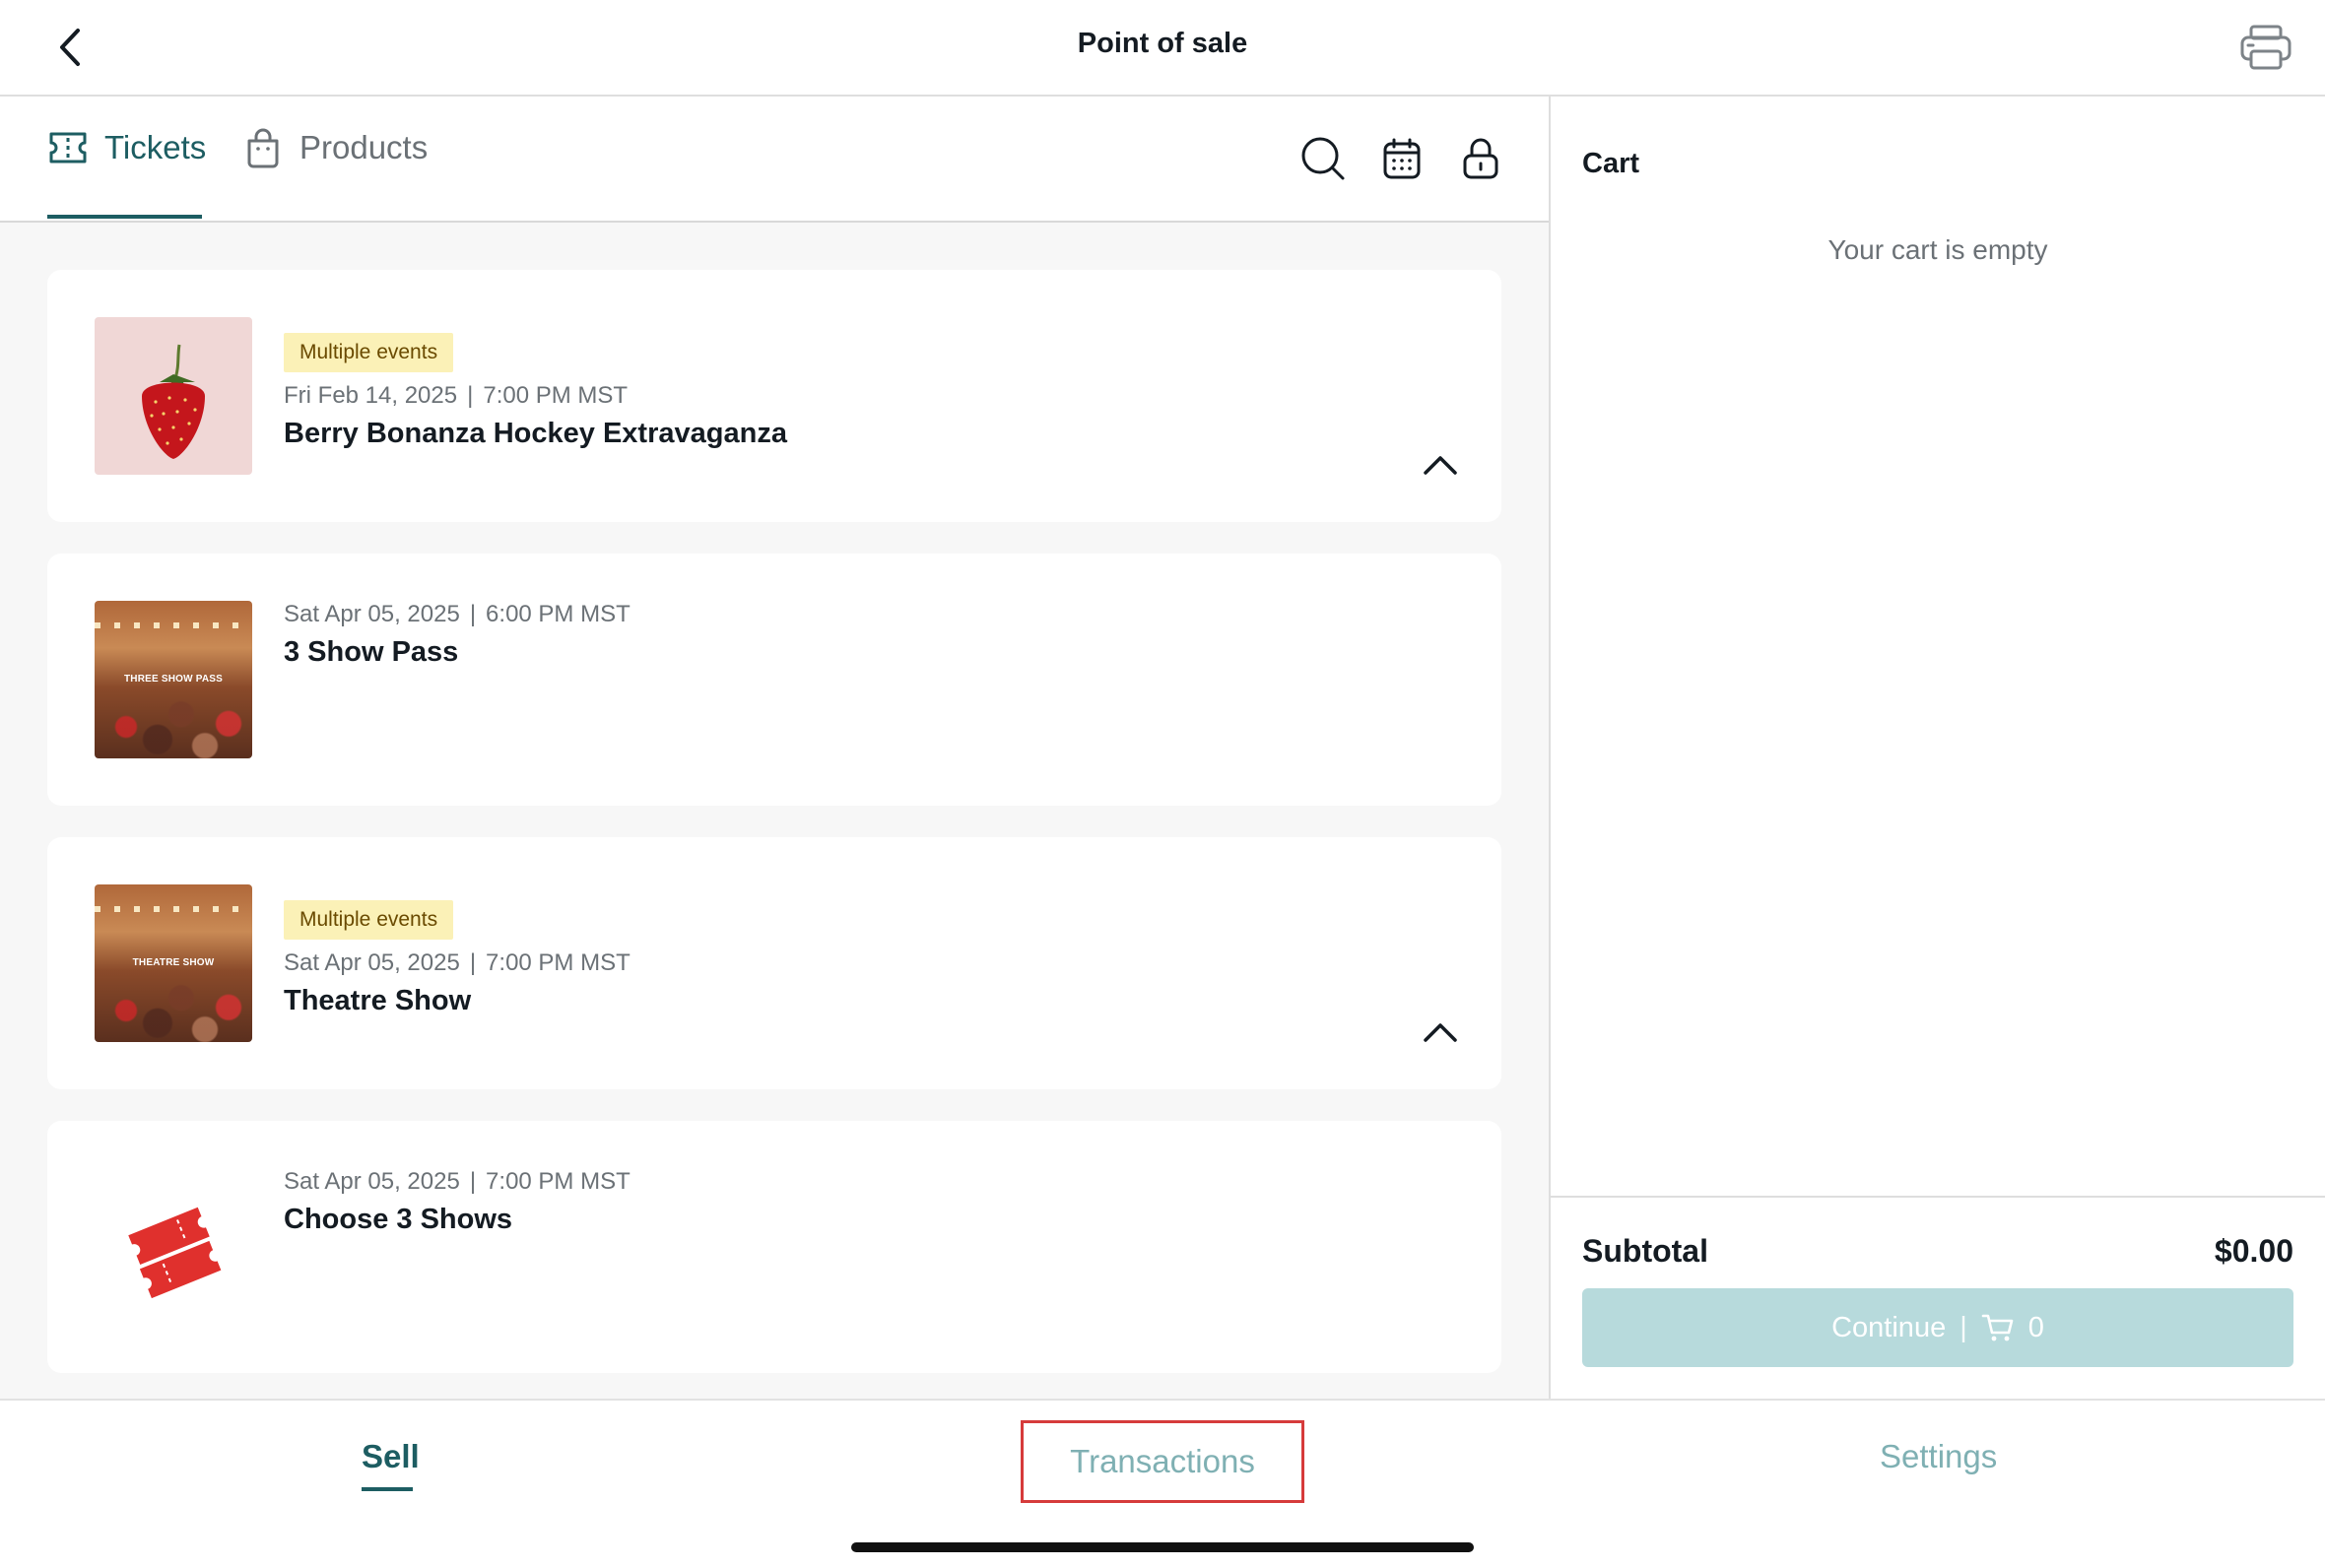 The image size is (2325, 1568). I want to click on nav-settings: Settings, so click(1939, 1456).